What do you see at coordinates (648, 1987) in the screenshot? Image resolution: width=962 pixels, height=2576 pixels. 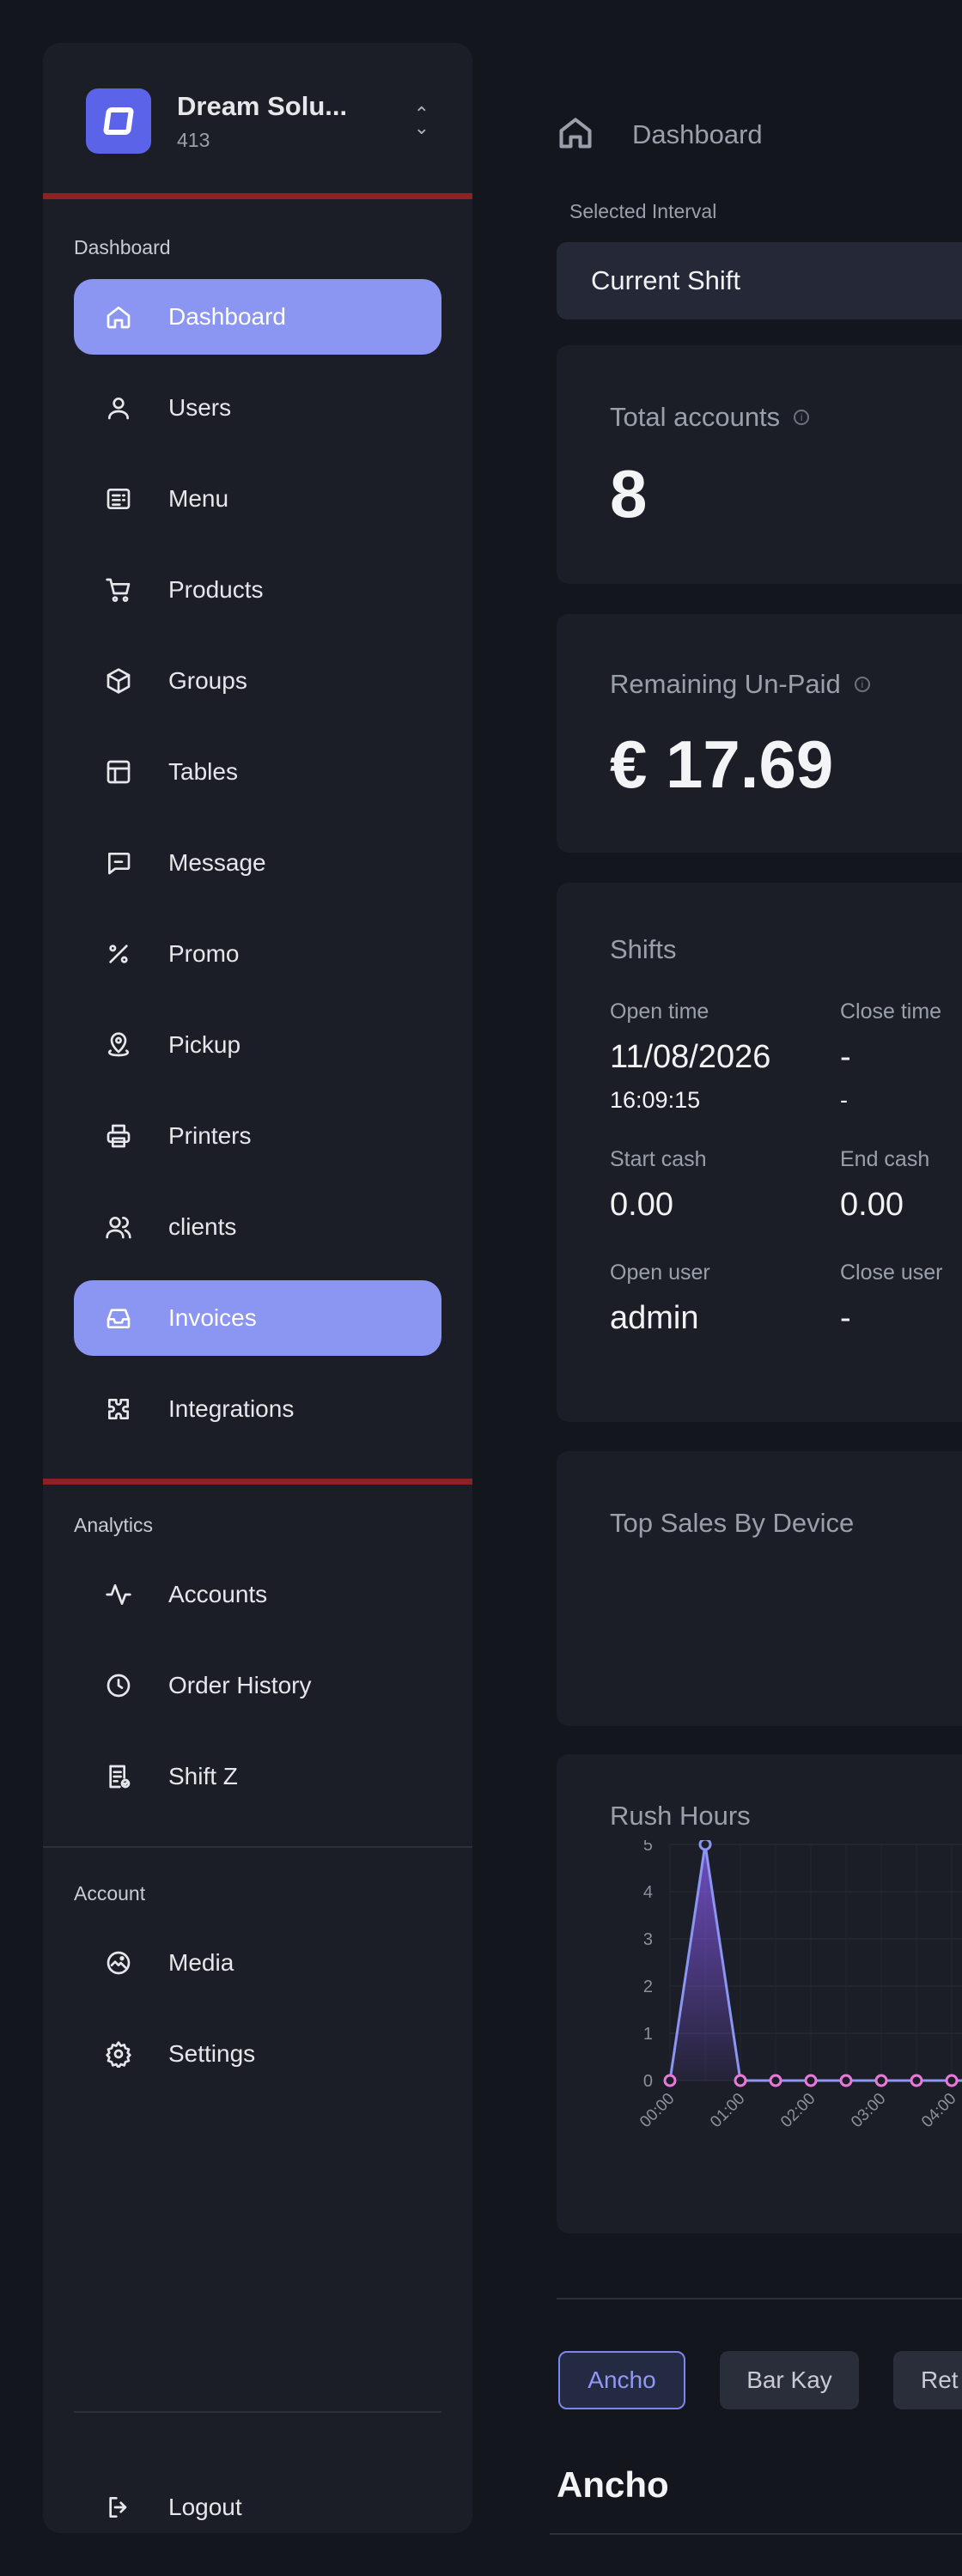 I see `y-tick-label: 2` at bounding box center [648, 1987].